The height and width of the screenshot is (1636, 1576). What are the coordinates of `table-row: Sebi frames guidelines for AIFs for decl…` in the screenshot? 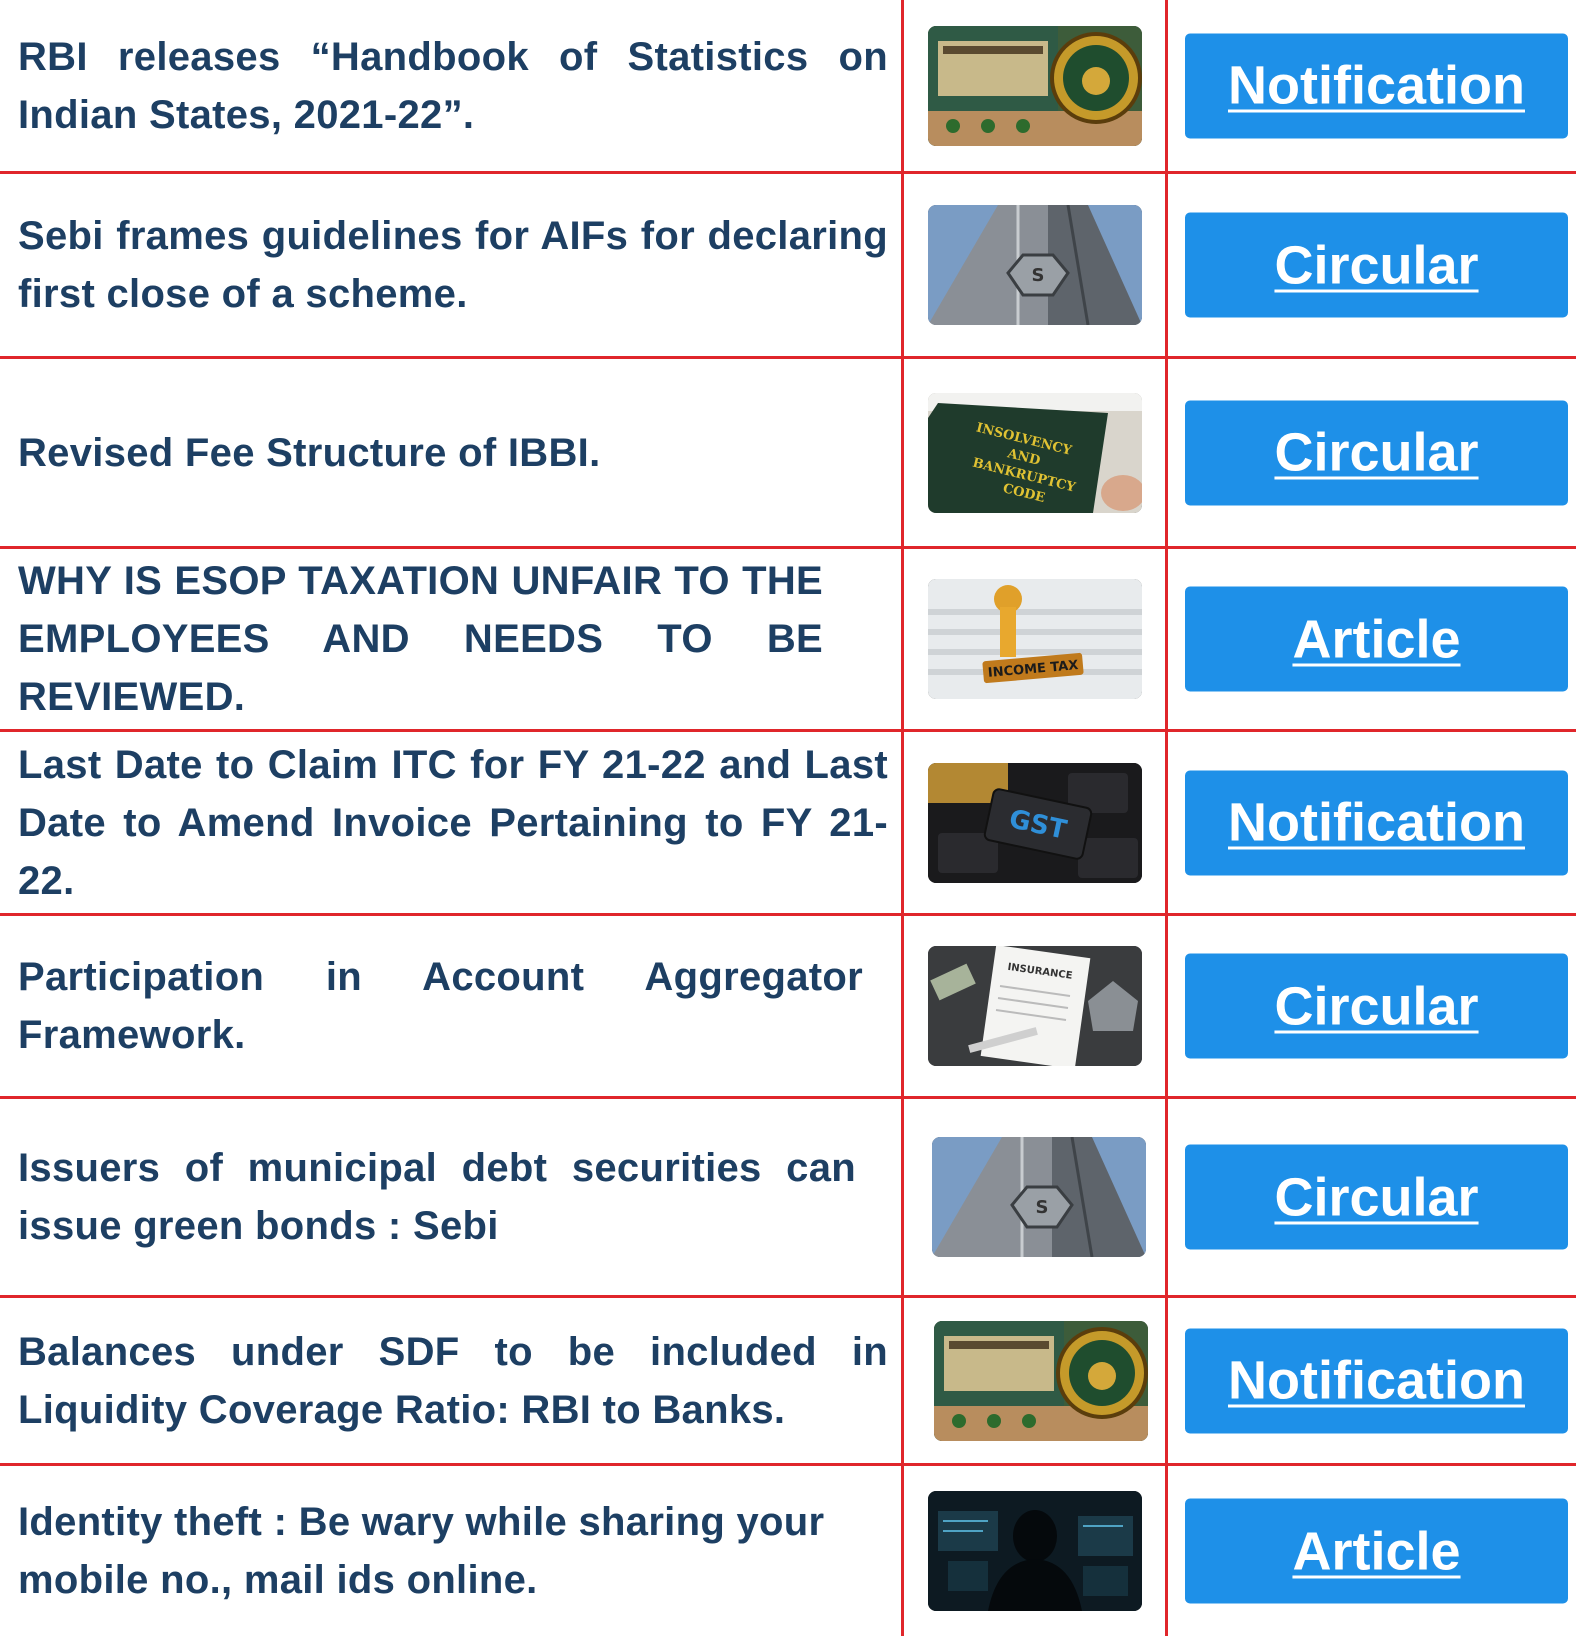 It's located at (788, 265).